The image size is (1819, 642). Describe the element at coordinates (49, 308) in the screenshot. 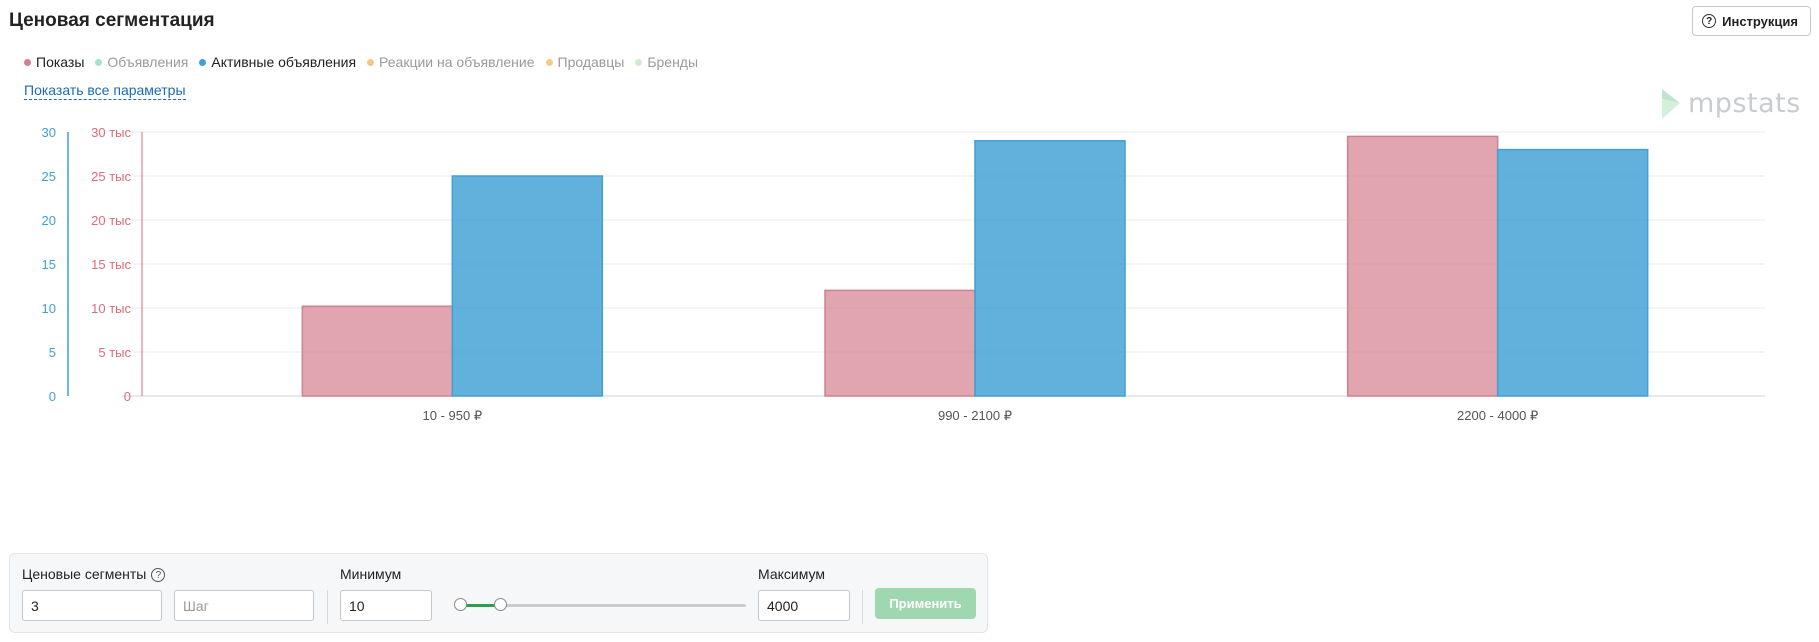

I see `left-axis-tick-label: 10` at that location.